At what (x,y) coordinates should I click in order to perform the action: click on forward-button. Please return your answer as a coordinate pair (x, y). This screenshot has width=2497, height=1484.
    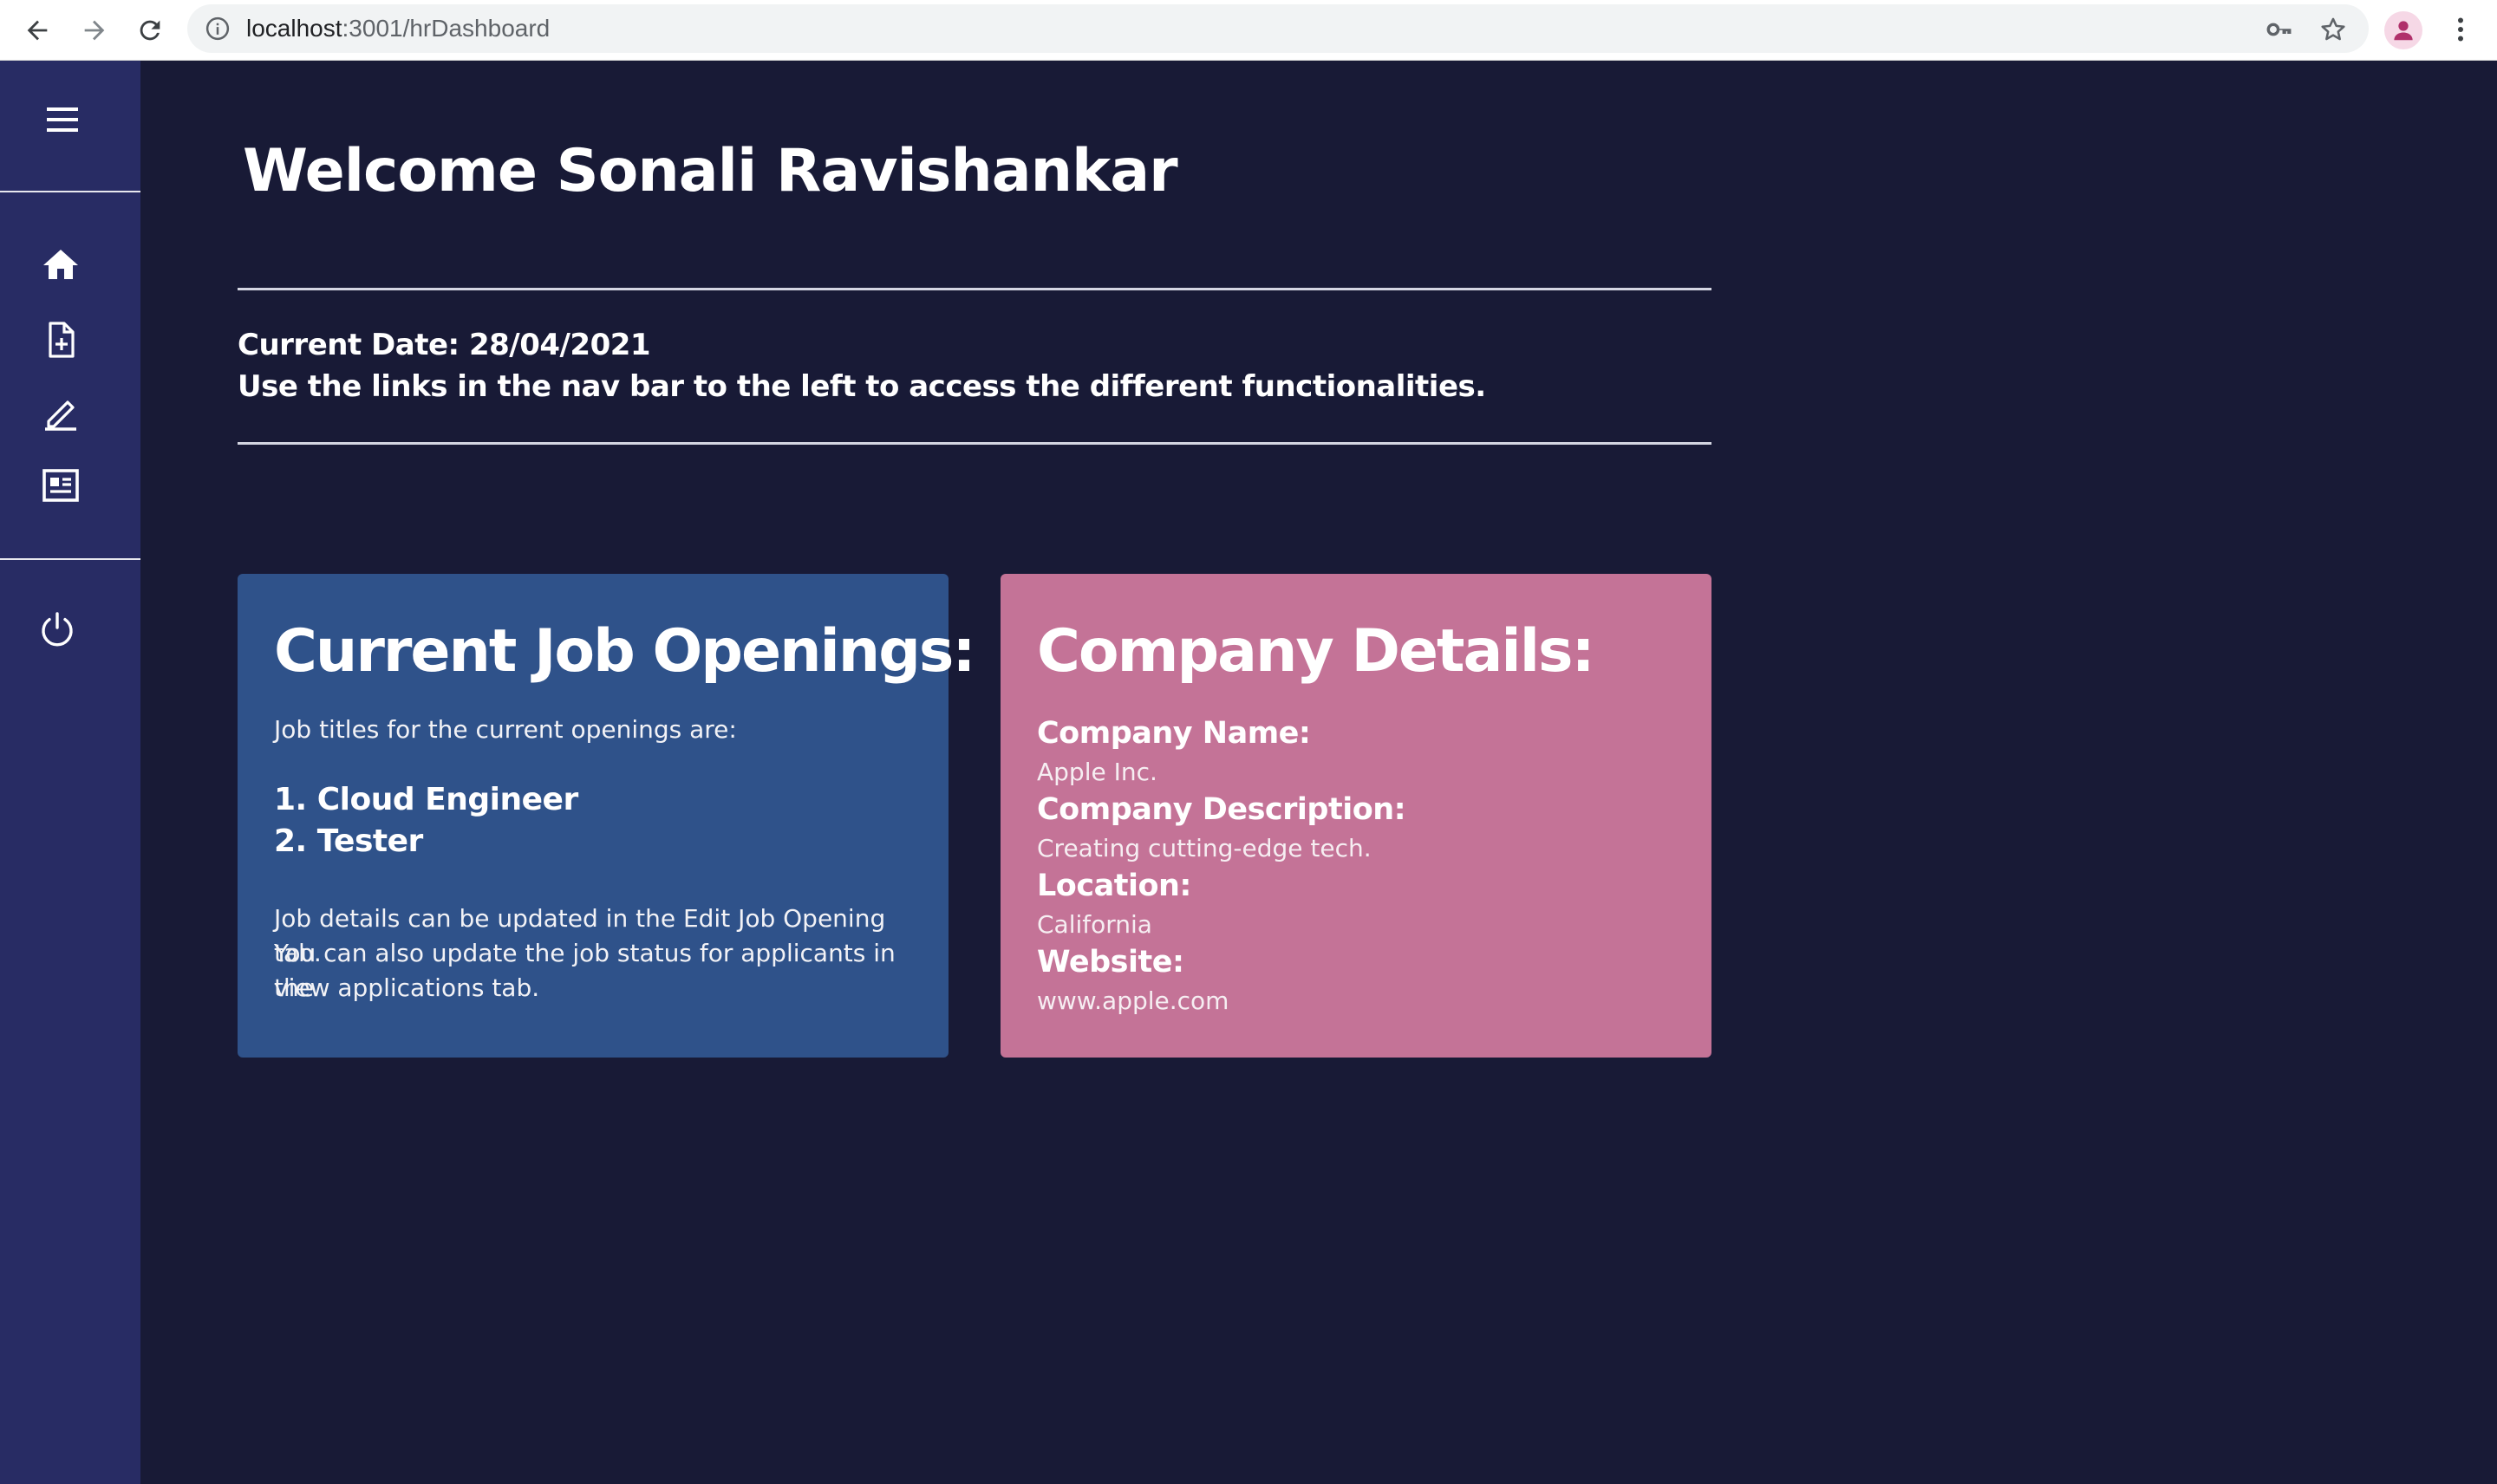
    Looking at the image, I should click on (94, 30).